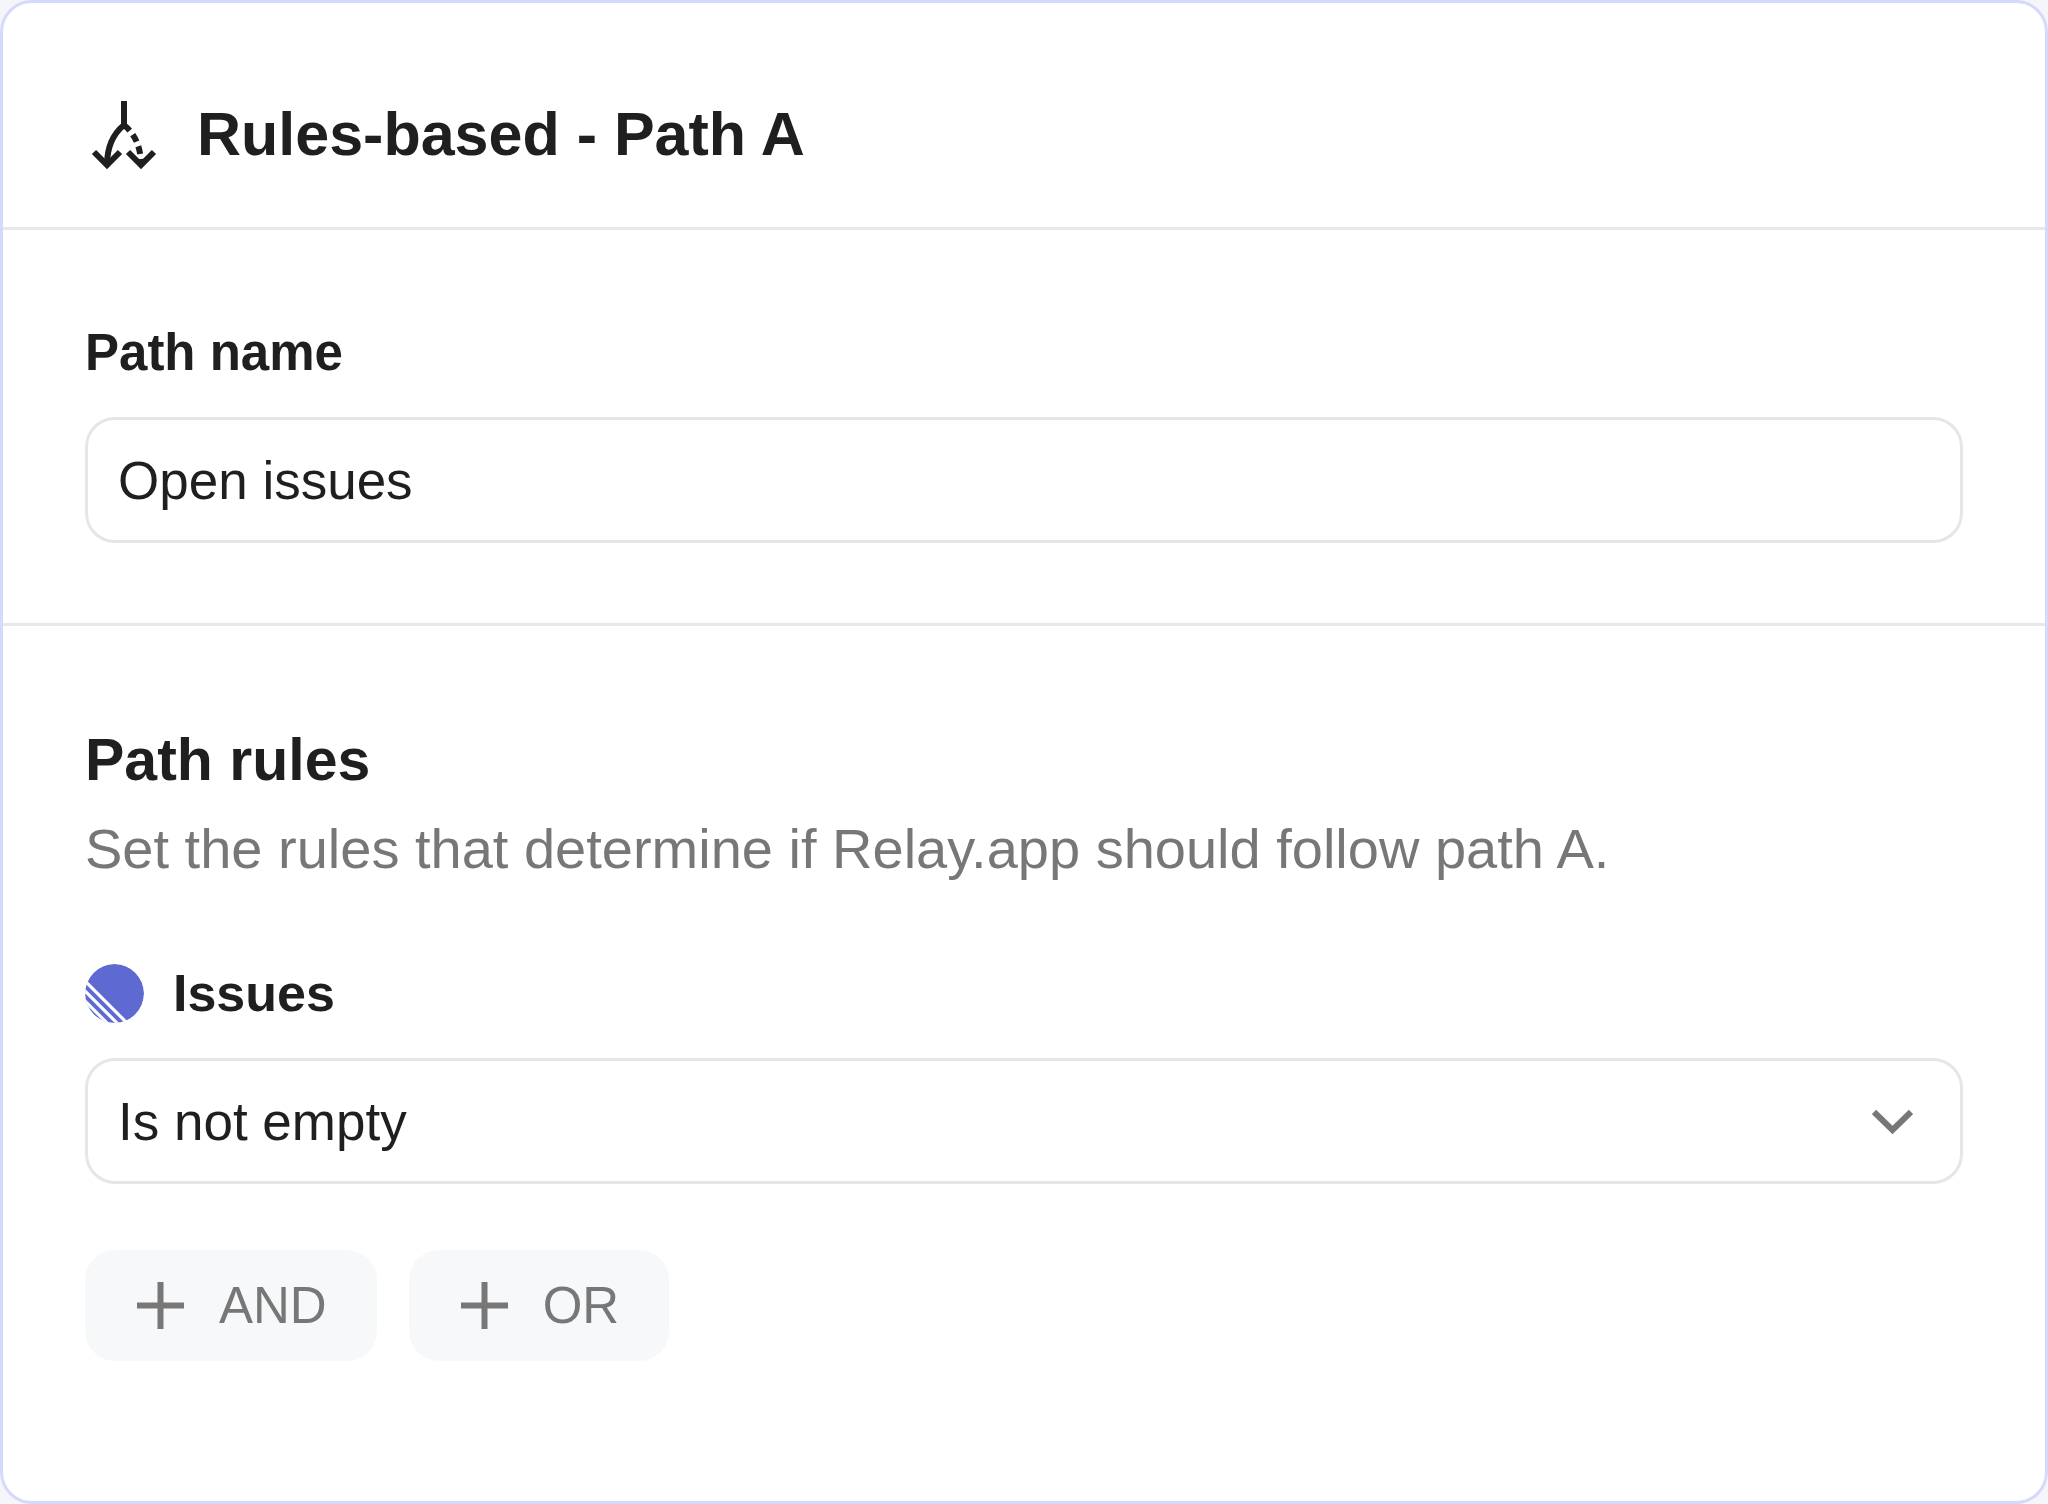  Describe the element at coordinates (501, 134) in the screenshot. I see `panel-title: Rules-based - Path A` at that location.